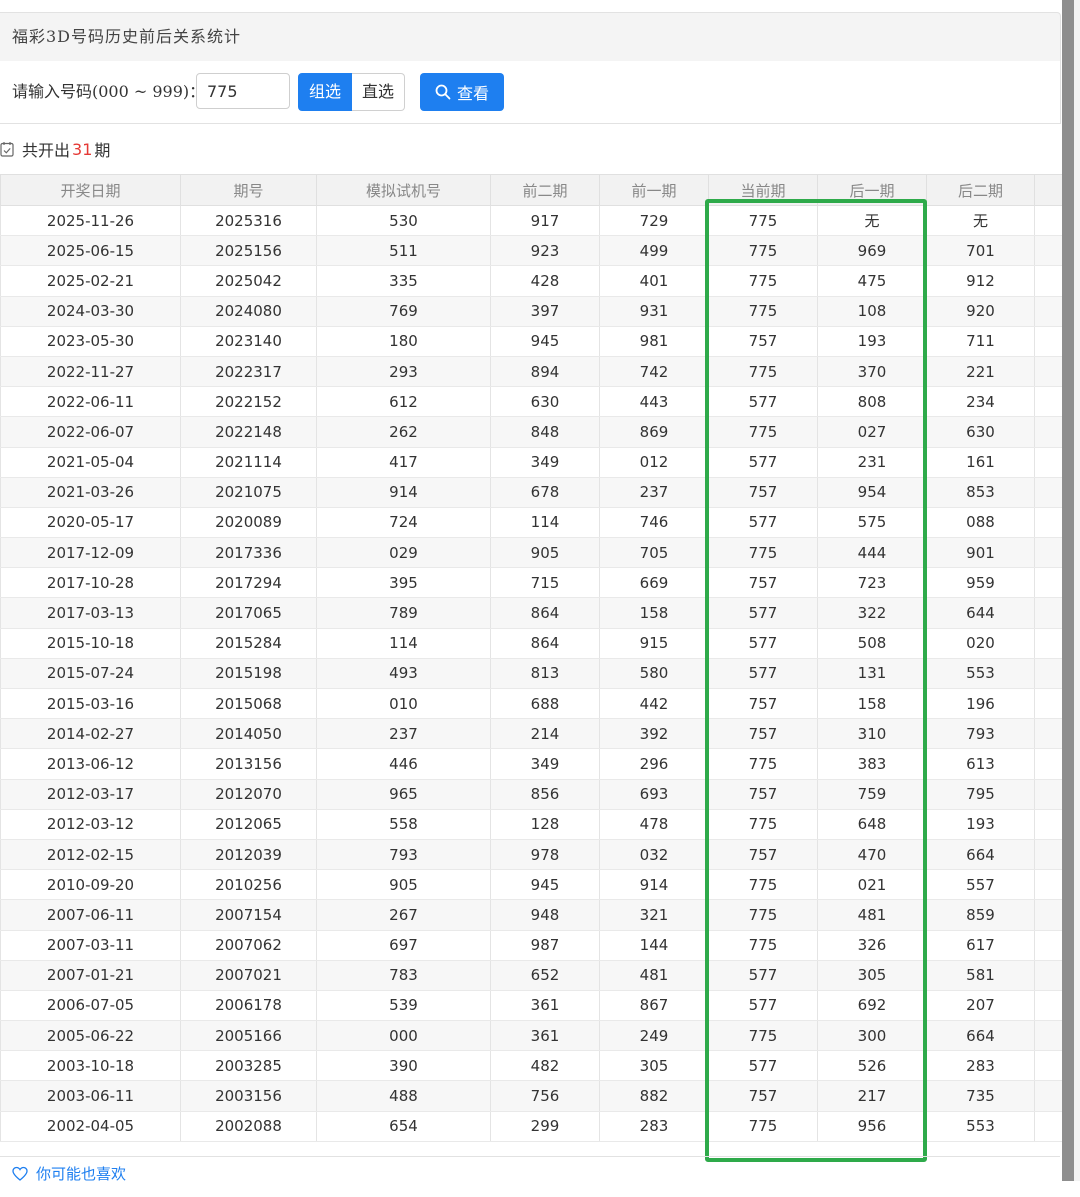 The height and width of the screenshot is (1197, 1080). I want to click on table-cell: 2003156, so click(248, 1096).